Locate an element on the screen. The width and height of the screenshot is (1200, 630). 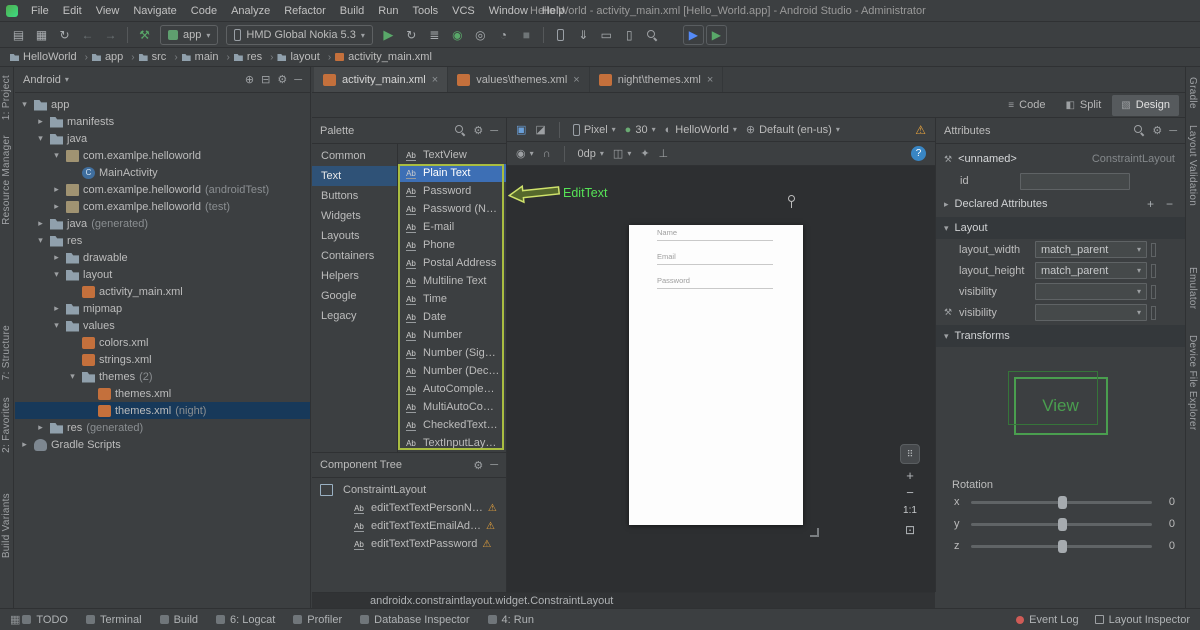
locale-select: ⊕ Default (en-us) ▾ is located at coordinates (793, 130).